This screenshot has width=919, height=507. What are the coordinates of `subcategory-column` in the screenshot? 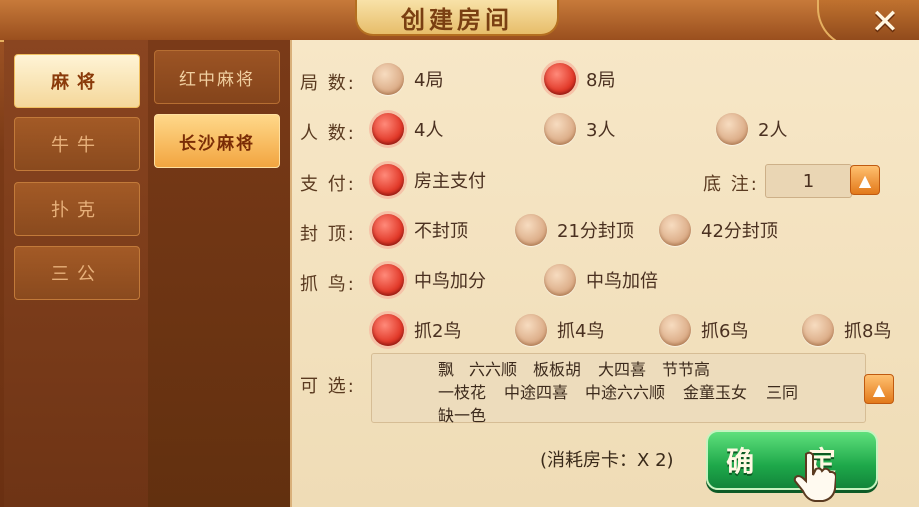 It's located at (219, 273).